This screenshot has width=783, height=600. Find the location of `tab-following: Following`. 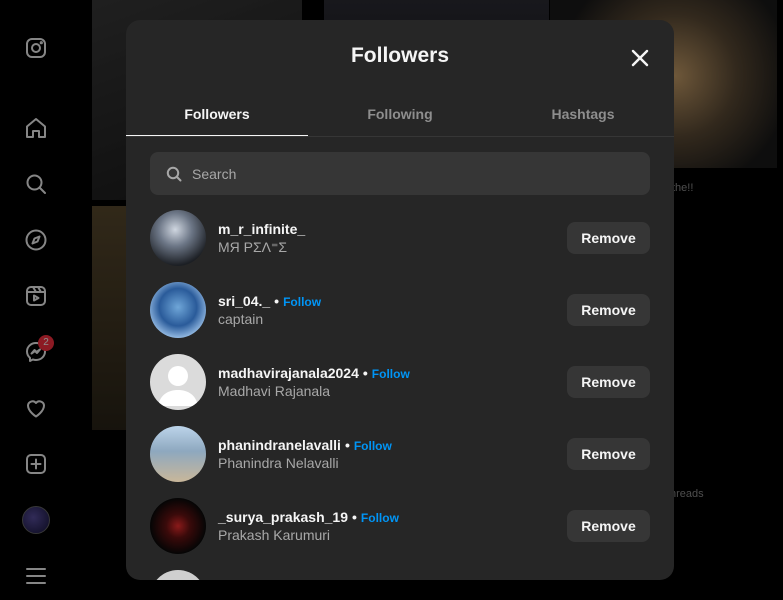

tab-following: Following is located at coordinates (400, 118).